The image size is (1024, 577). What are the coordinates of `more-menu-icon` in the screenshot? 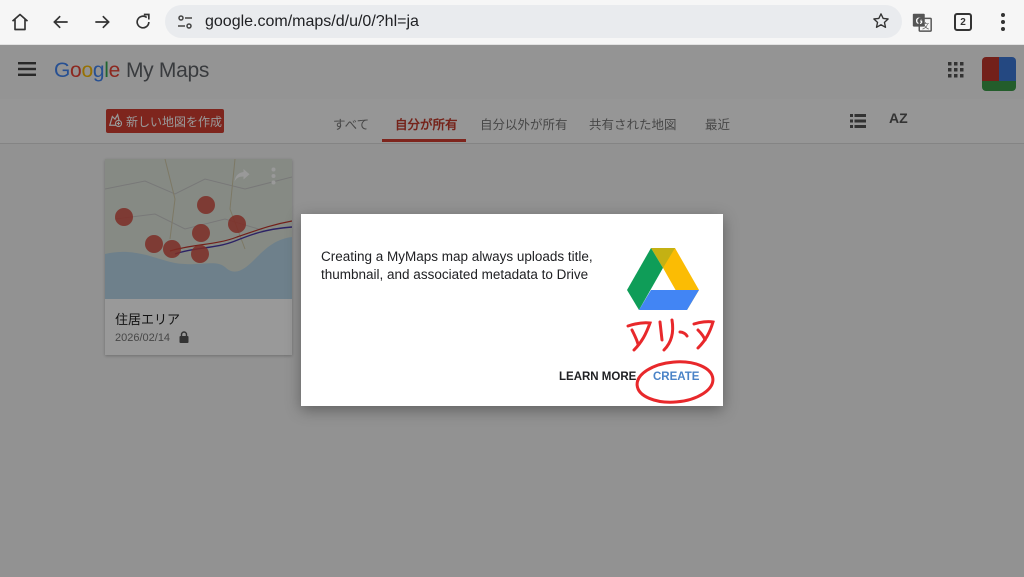 It's located at (1003, 22).